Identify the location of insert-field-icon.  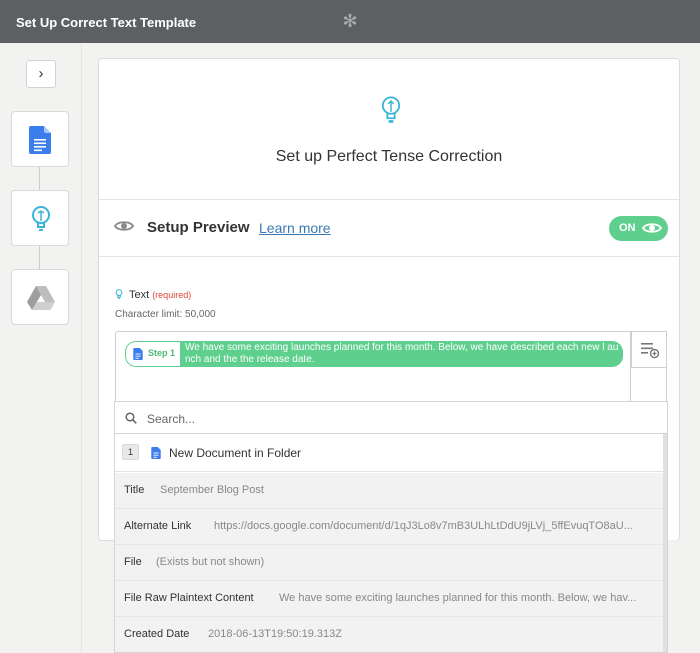
(650, 351).